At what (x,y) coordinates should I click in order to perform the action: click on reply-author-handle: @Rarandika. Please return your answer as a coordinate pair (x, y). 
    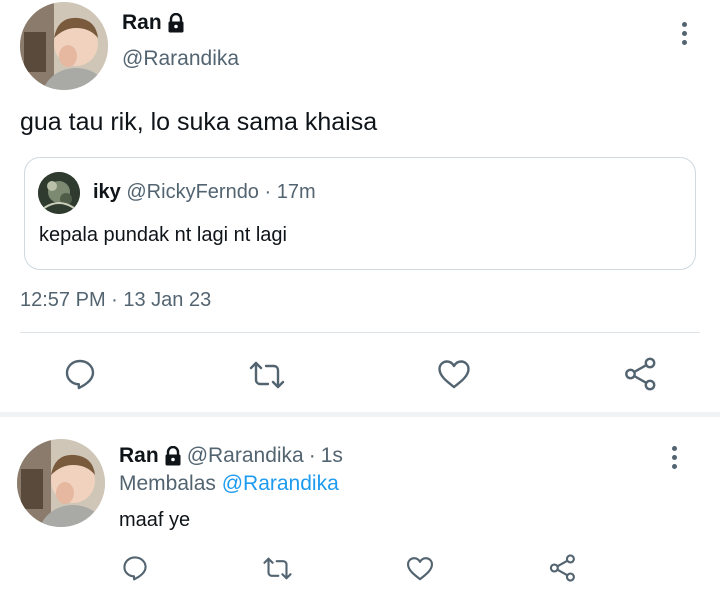
    Looking at the image, I should click on (245, 456).